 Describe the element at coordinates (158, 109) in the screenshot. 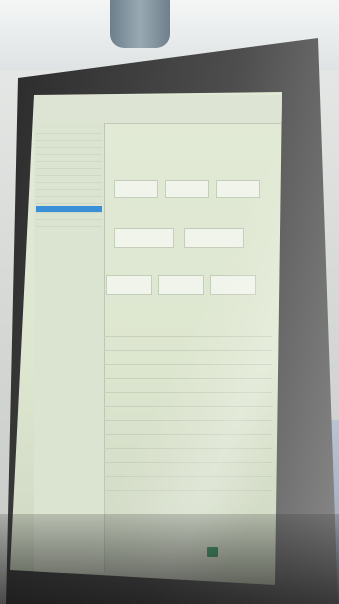

I see `screen-top-bar` at that location.